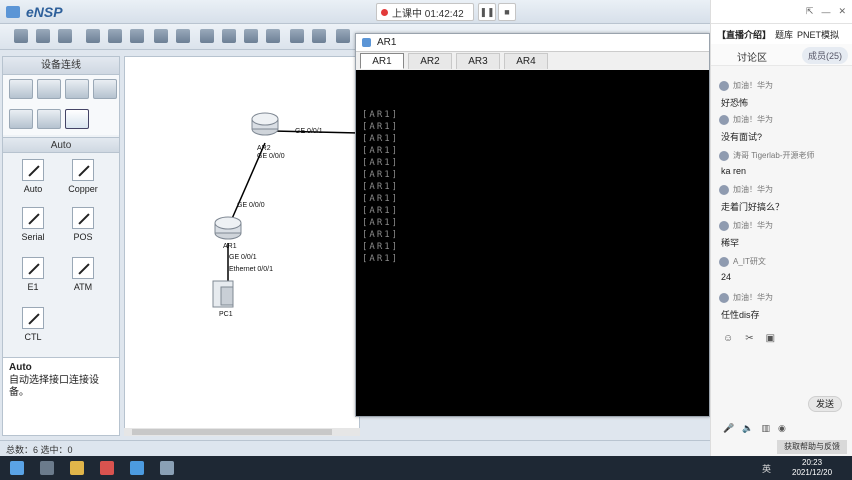  I want to click on ensp-taskbar-icon, so click(137, 468).